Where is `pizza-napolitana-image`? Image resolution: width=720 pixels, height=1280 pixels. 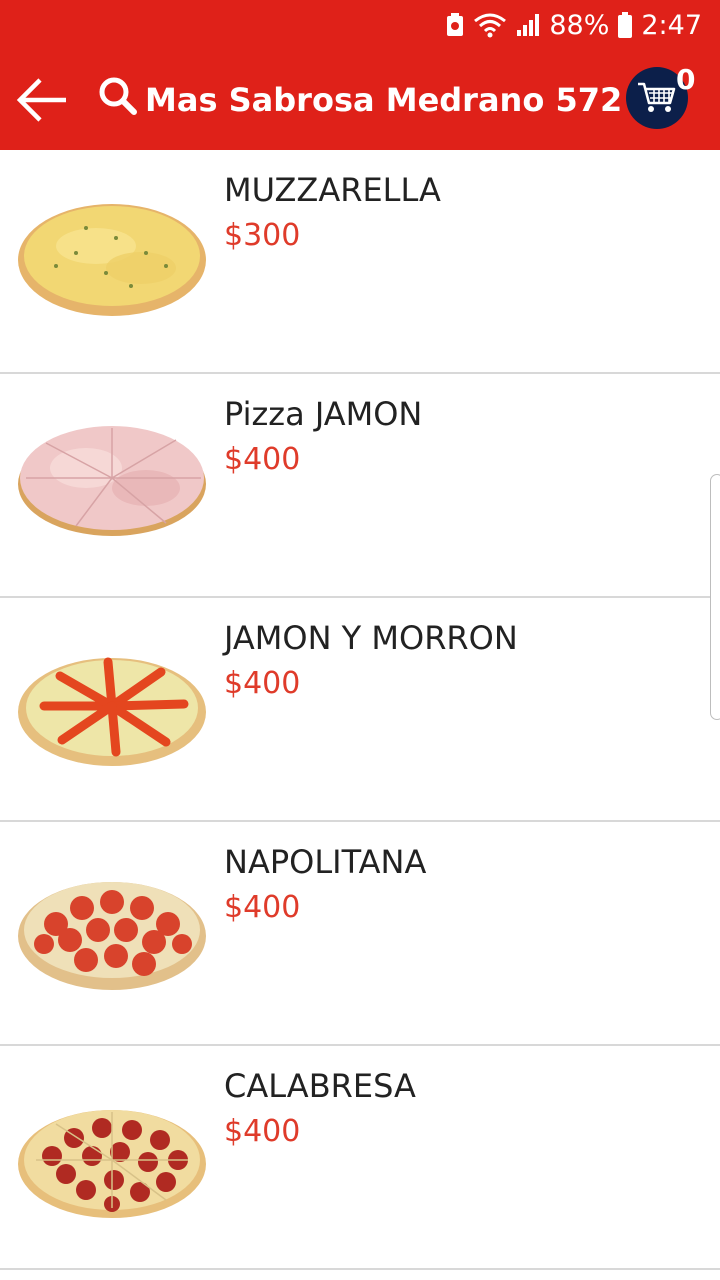 pizza-napolitana-image is located at coordinates (112, 936).